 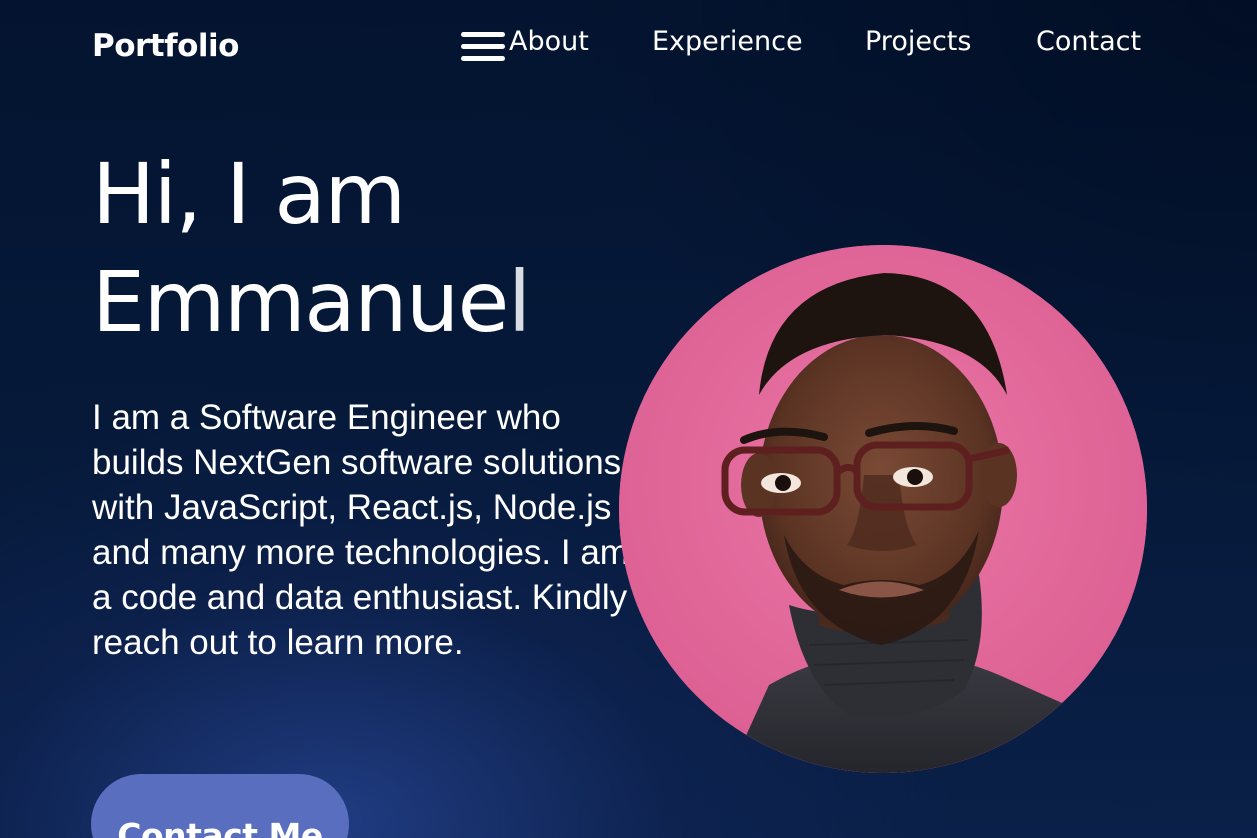 I want to click on hamburger-menu-icon, so click(x=484, y=47).